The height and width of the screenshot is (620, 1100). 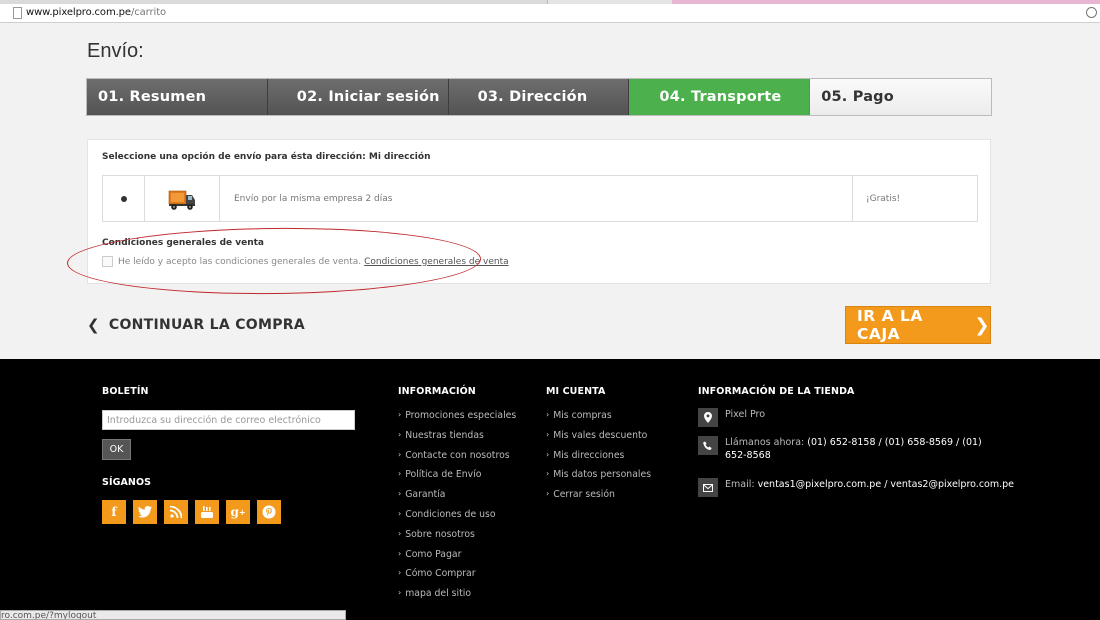 I want to click on account-link: Cerrar sesión, so click(x=584, y=494).